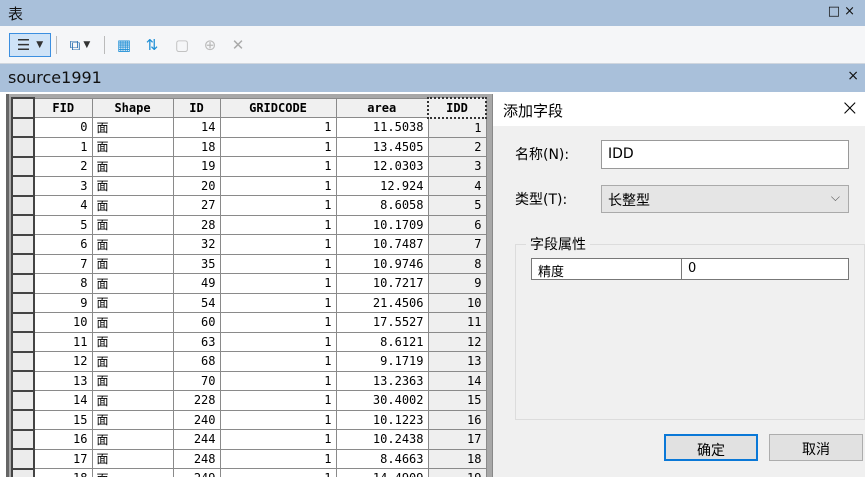  Describe the element at coordinates (196, 472) in the screenshot. I see `cell-id: 249` at that location.